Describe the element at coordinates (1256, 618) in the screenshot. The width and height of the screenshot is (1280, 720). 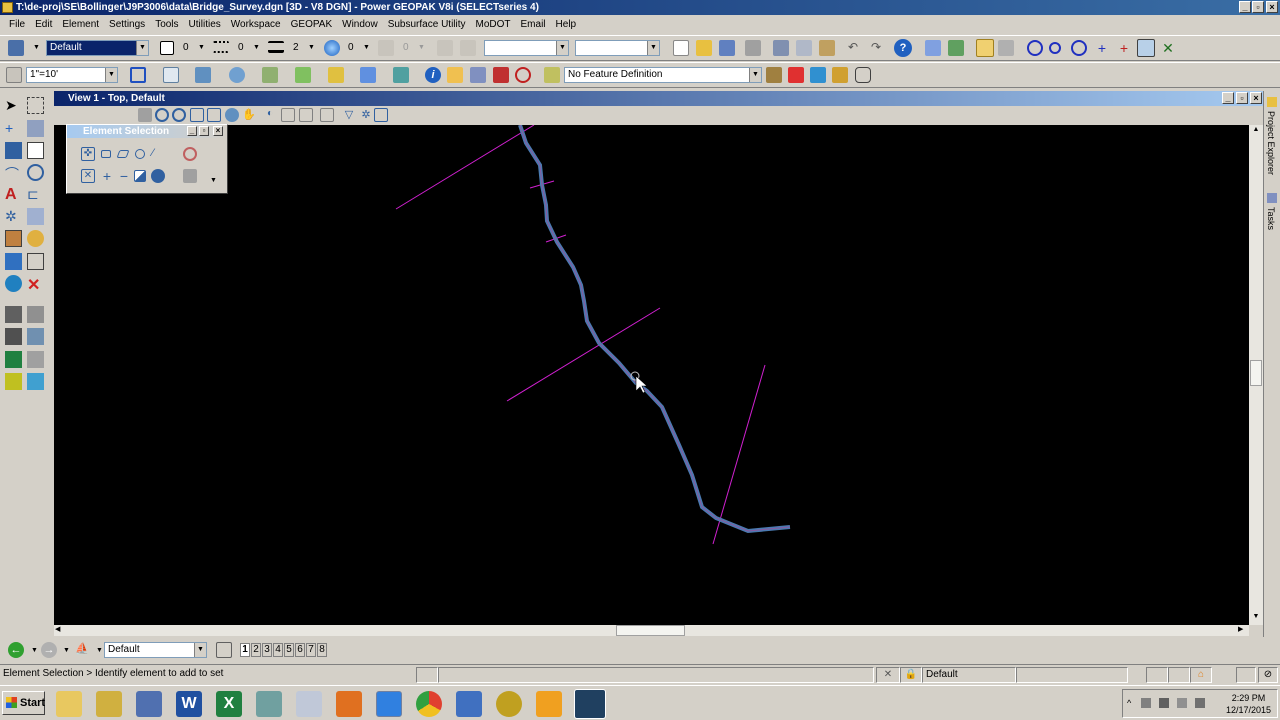
I see `scroll-down-icon: ▼` at that location.